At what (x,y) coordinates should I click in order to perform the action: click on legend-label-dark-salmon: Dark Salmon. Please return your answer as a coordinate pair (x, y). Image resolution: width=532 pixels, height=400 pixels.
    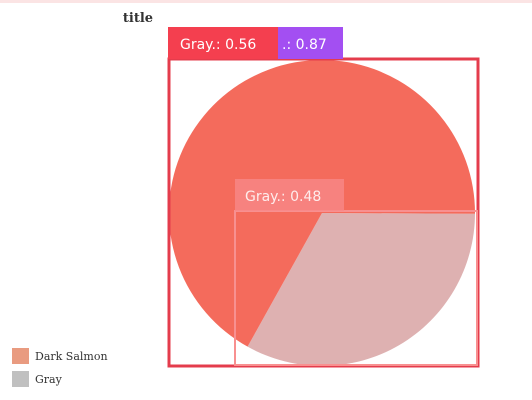
    Looking at the image, I should click on (71, 356).